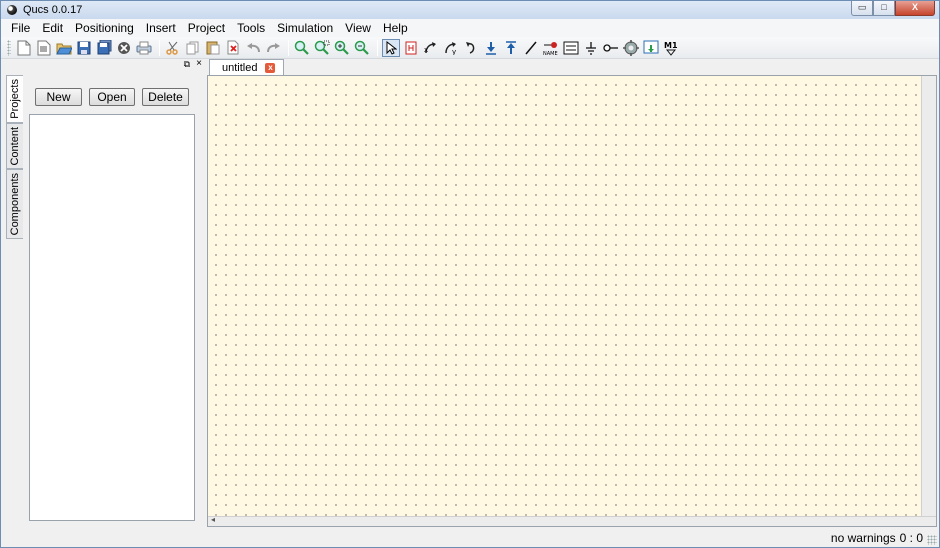  What do you see at coordinates (84, 48) in the screenshot?
I see `save-icon` at bounding box center [84, 48].